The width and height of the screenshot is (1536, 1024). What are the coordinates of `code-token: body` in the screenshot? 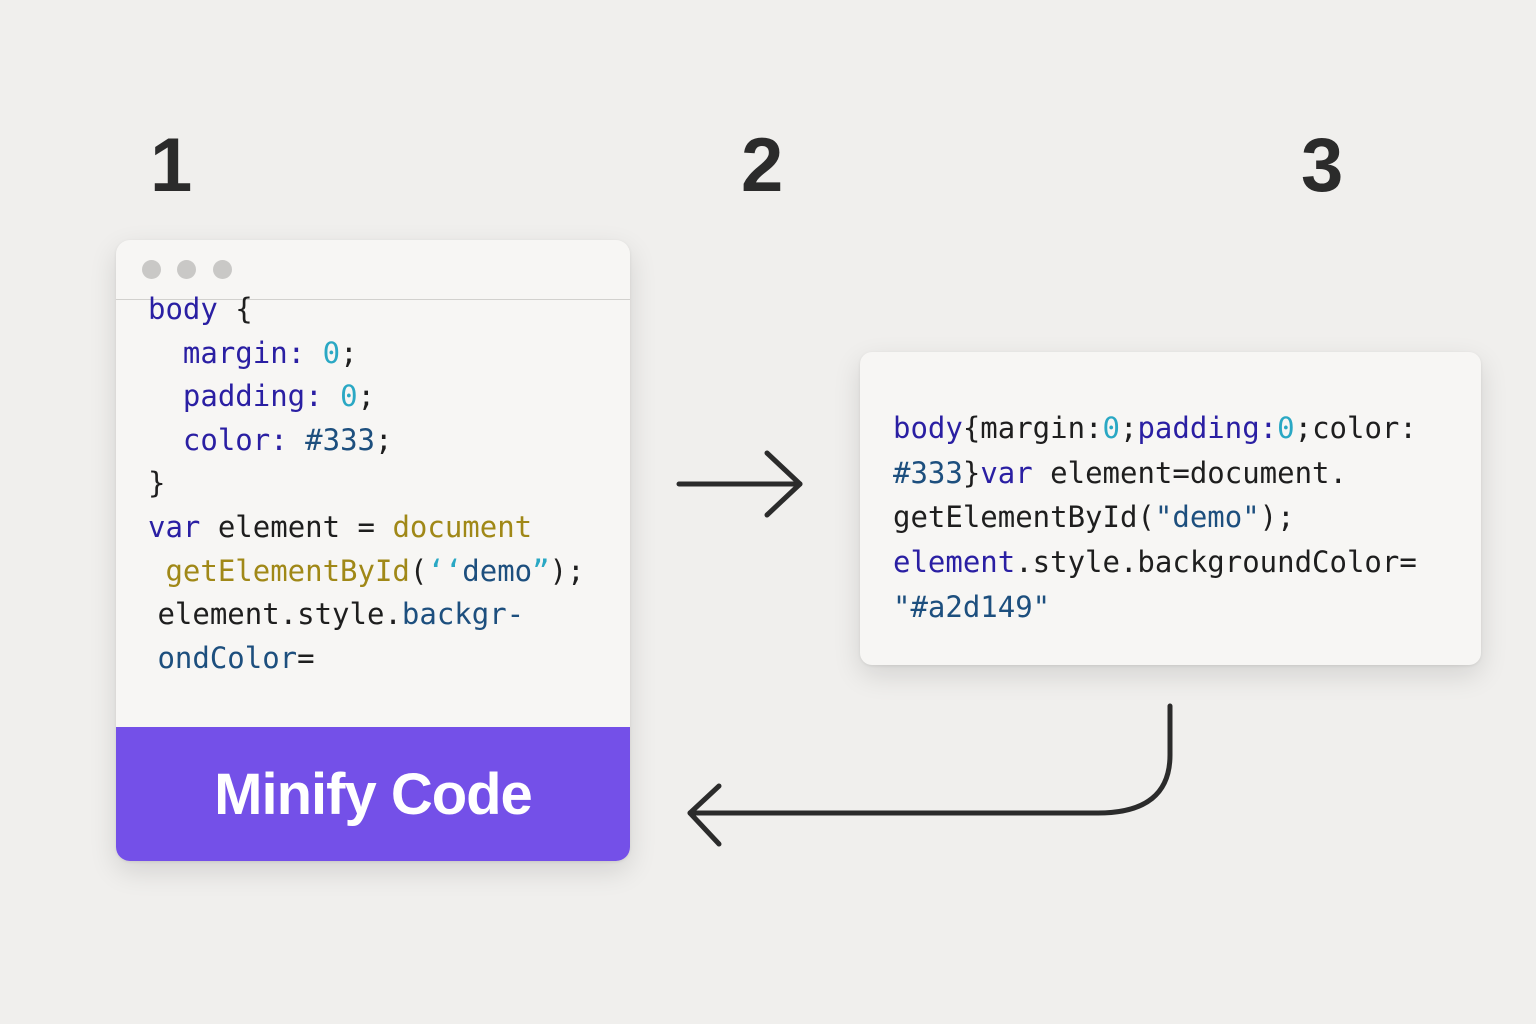 It's located at (928, 428).